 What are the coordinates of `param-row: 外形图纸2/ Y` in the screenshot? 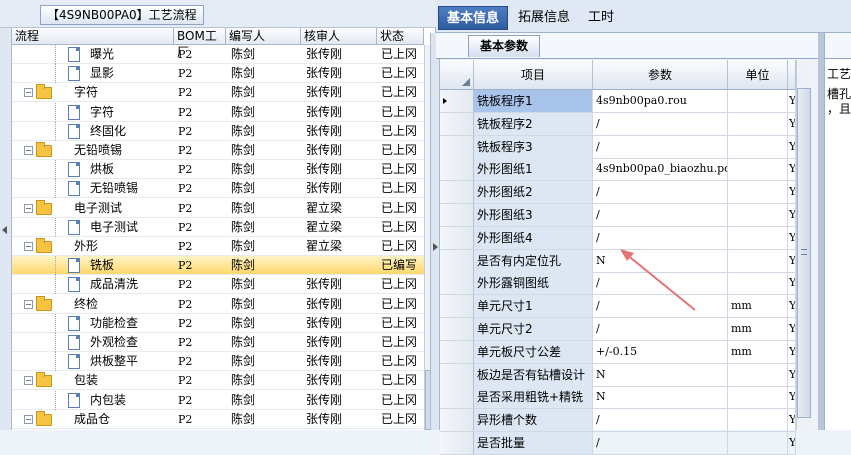 It's located at (618, 193).